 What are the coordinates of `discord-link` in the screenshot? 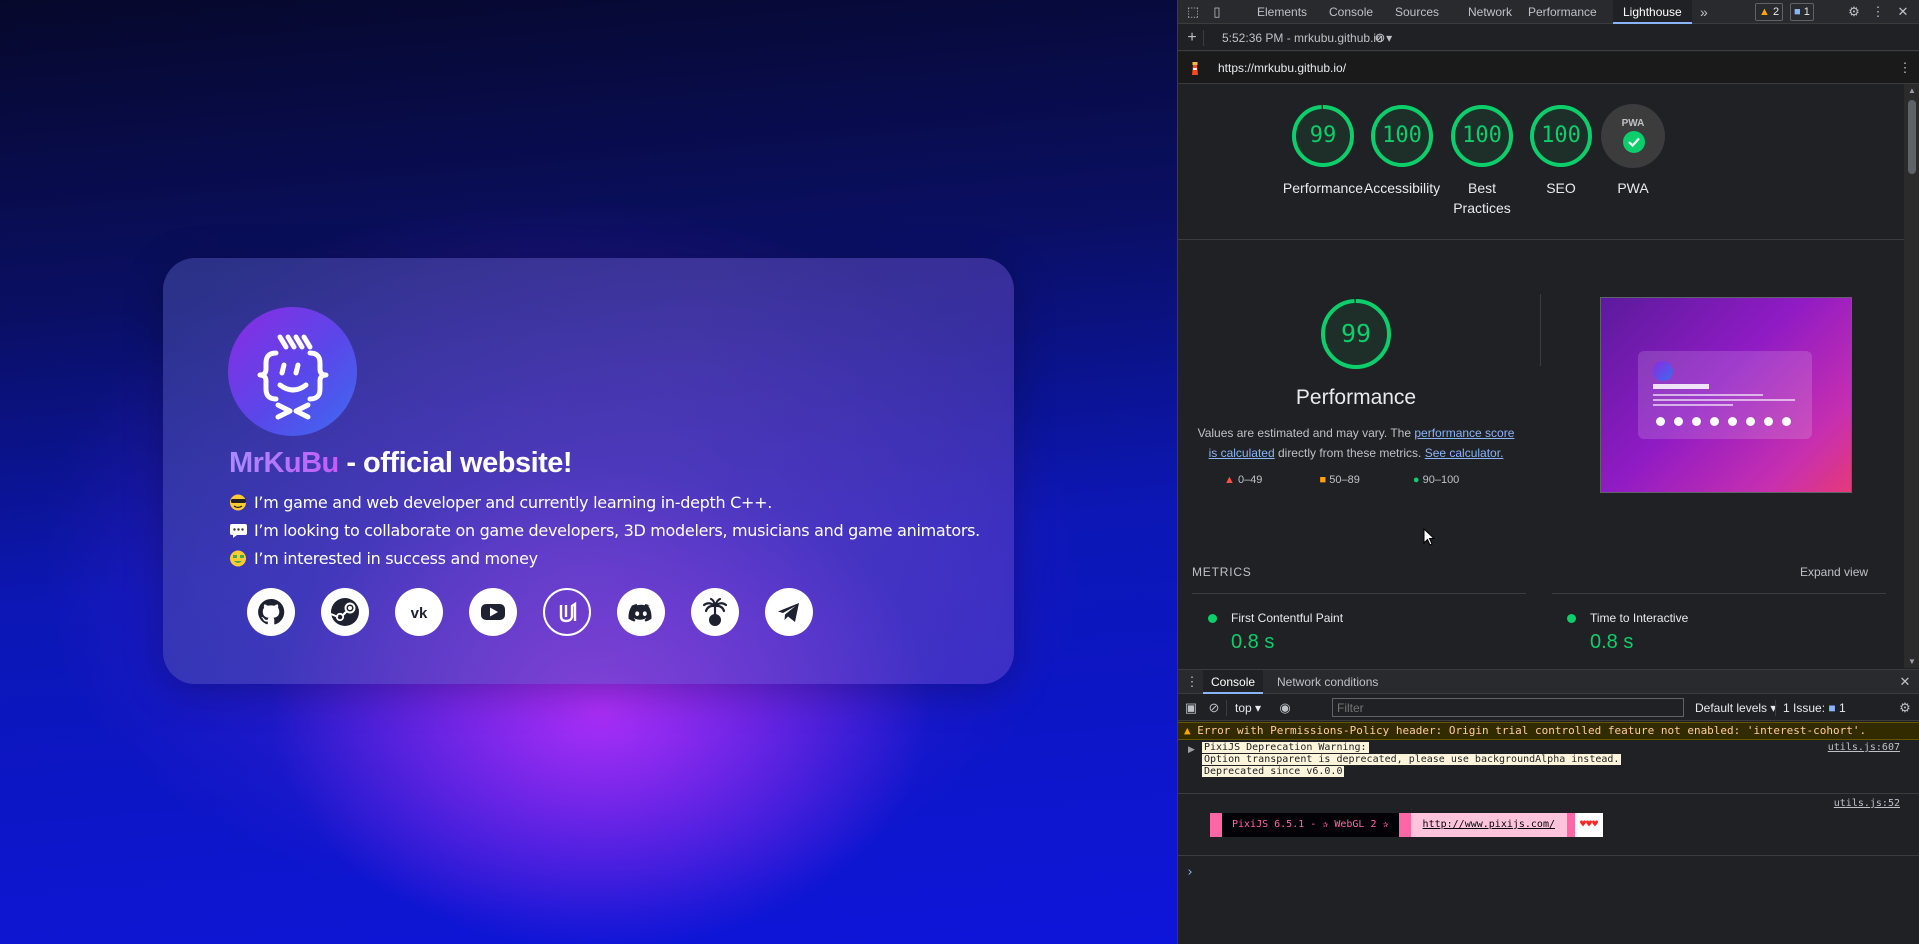 It's located at (641, 612).